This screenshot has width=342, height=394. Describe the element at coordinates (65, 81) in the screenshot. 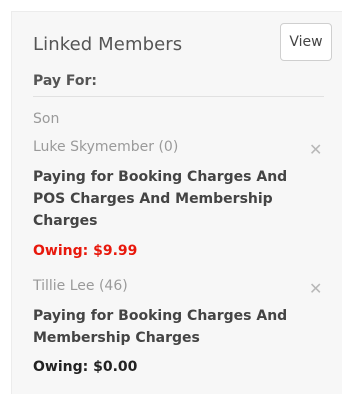

I see `pay-for-heading: Pay For:` at that location.